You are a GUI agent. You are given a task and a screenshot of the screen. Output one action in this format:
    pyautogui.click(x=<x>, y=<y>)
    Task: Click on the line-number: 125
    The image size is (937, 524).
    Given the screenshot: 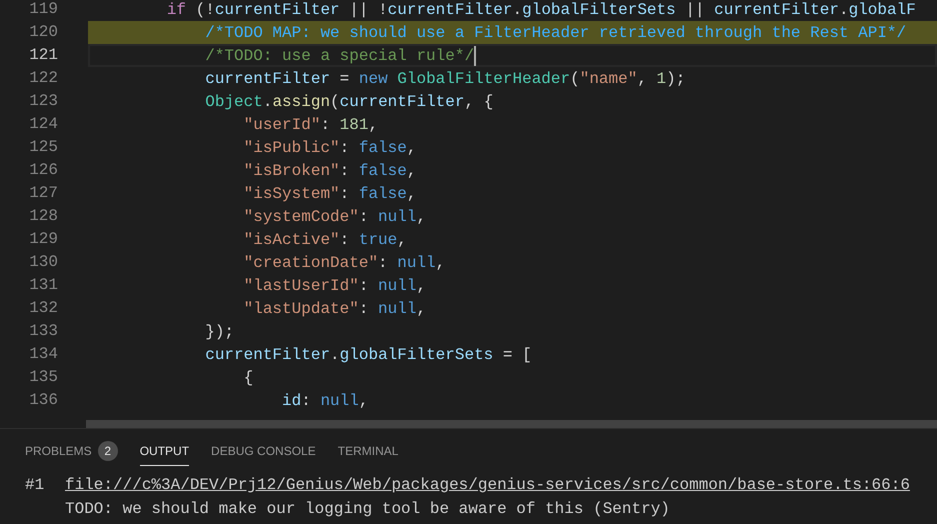 What is the action you would take?
    pyautogui.click(x=43, y=147)
    